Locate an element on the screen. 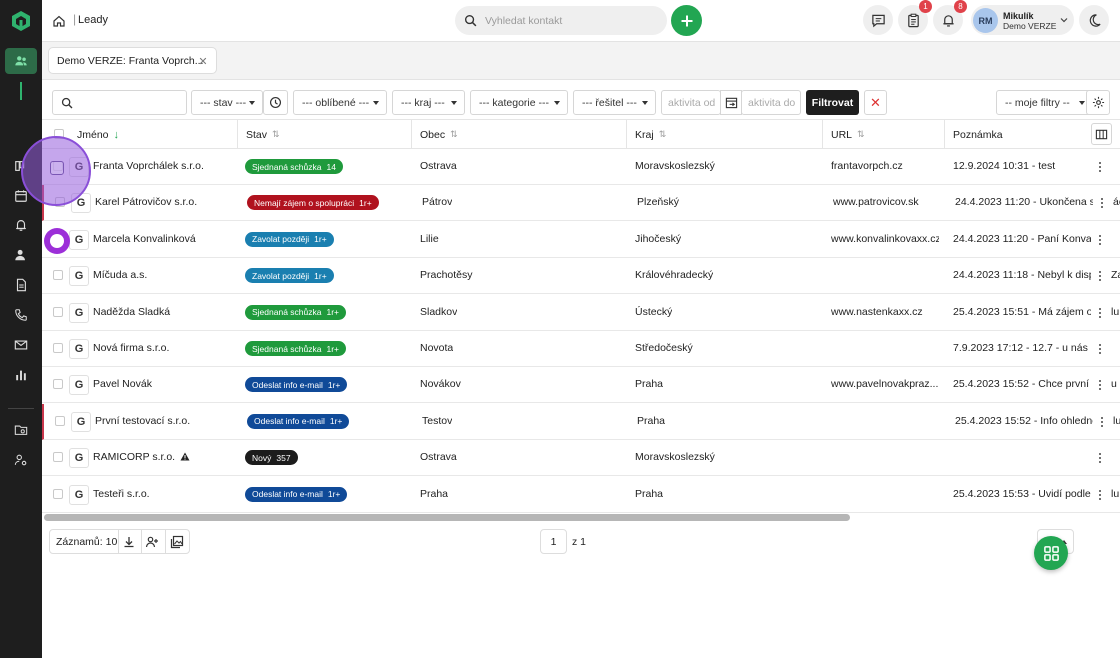 This screenshot has width=1120, height=658. notifications-button: 8 is located at coordinates (950, 17).